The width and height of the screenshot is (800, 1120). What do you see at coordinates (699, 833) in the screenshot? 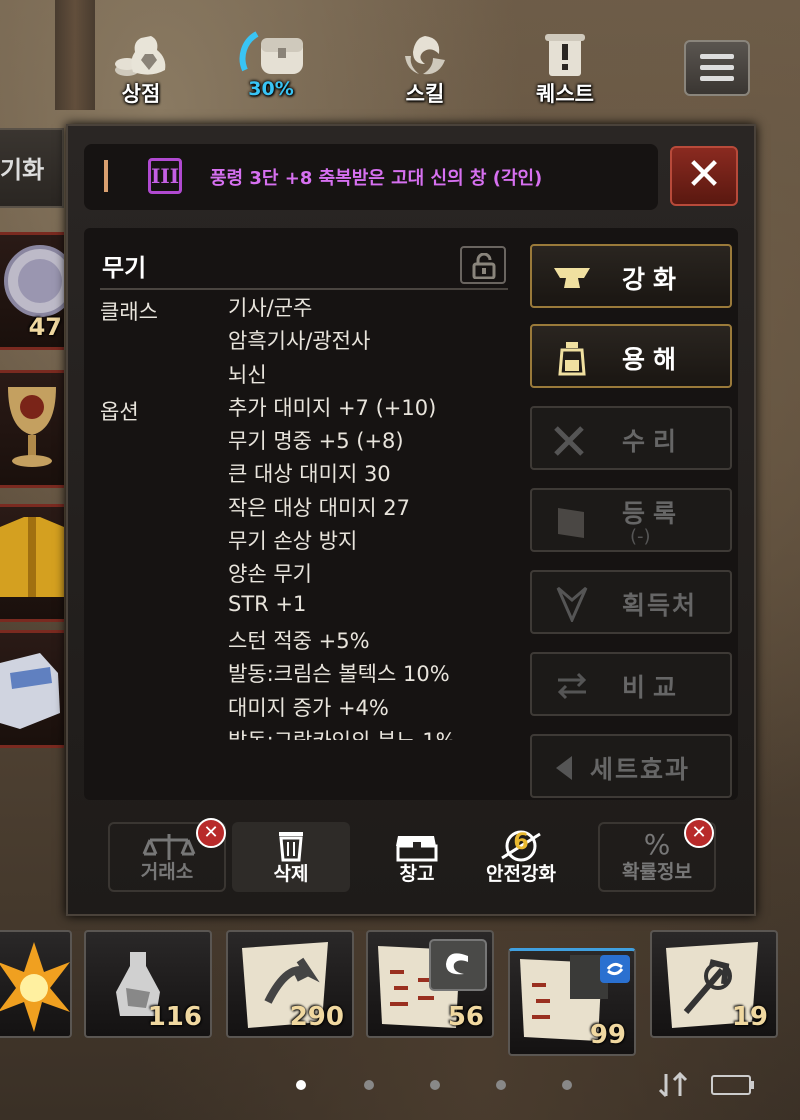
I see `probability-disabled-badge-icon: ✕` at bounding box center [699, 833].